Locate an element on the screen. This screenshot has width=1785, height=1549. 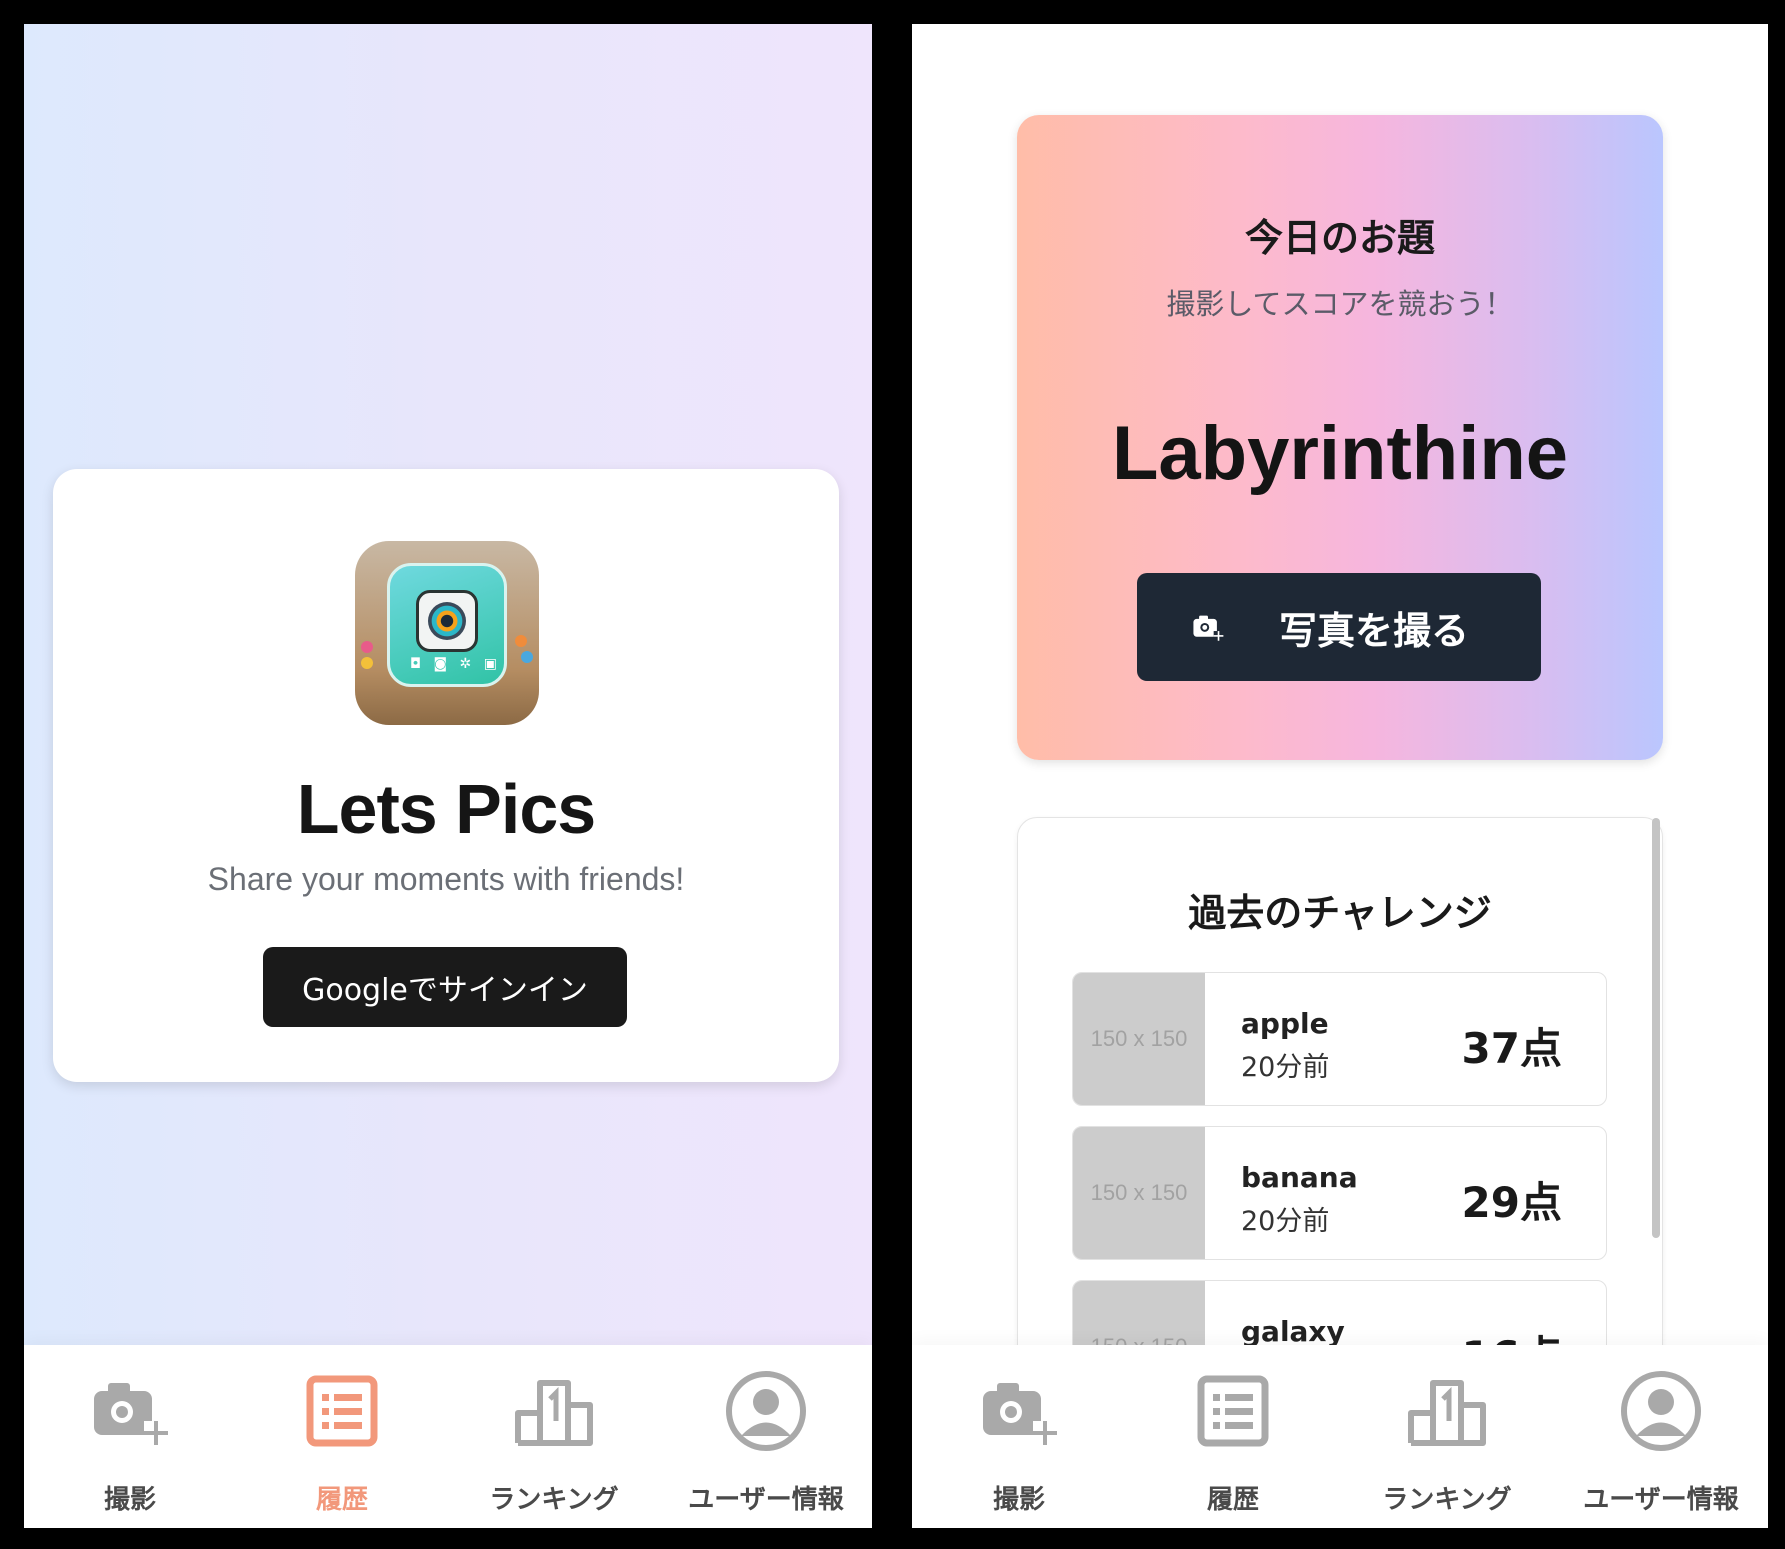
list-item: 150 x 150 banana 20分前 29点 is located at coordinates (1339, 1193).